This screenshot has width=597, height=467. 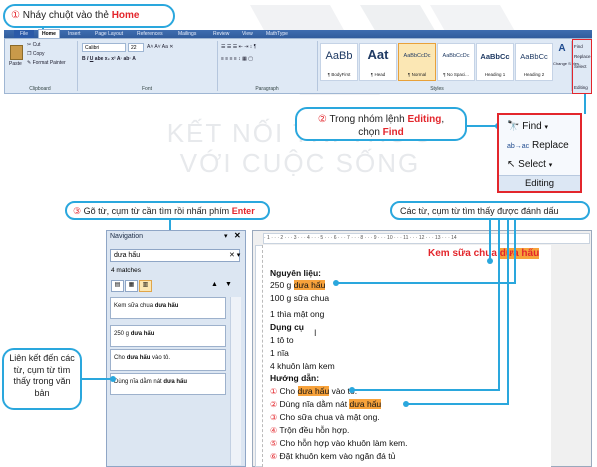 I want to click on found-connectors, so click(x=424, y=313).